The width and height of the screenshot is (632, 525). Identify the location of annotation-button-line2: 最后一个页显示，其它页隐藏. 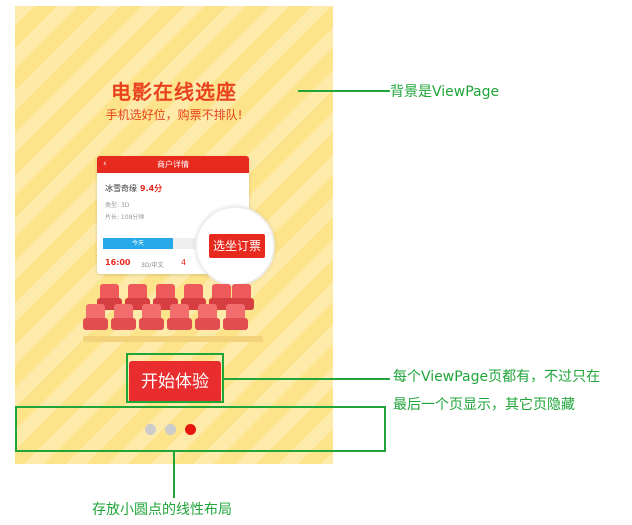
(484, 405).